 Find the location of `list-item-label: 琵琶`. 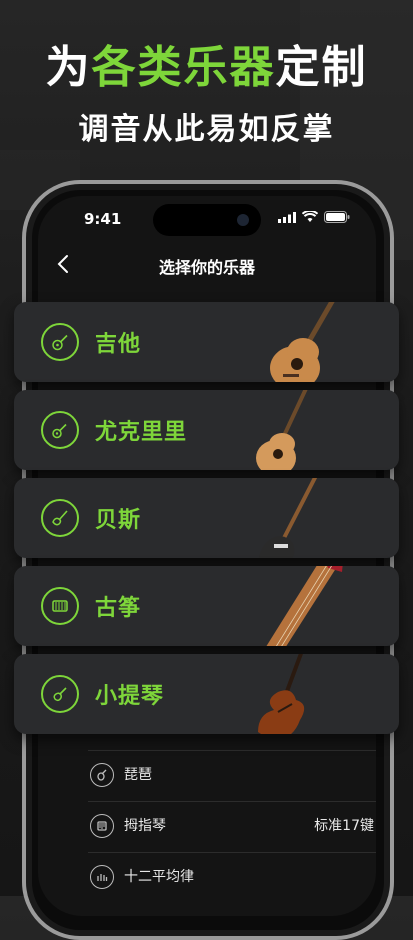

list-item-label: 琵琶 is located at coordinates (138, 775).